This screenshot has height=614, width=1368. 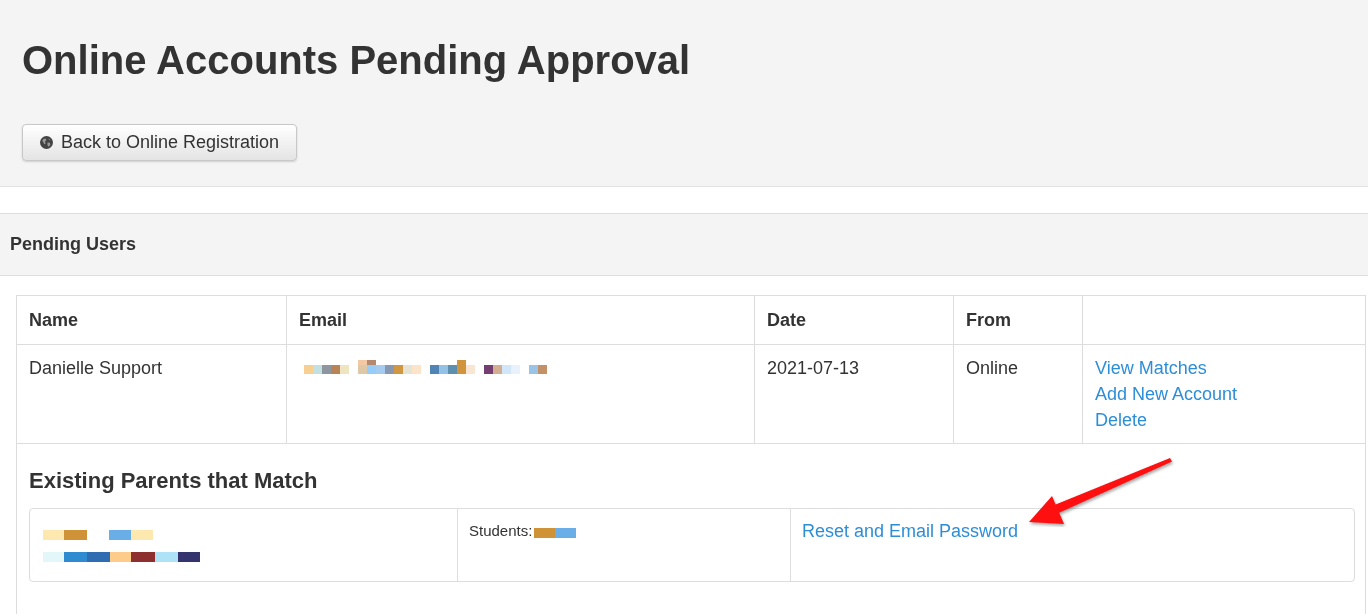 I want to click on column-header: Email, so click(x=520, y=320).